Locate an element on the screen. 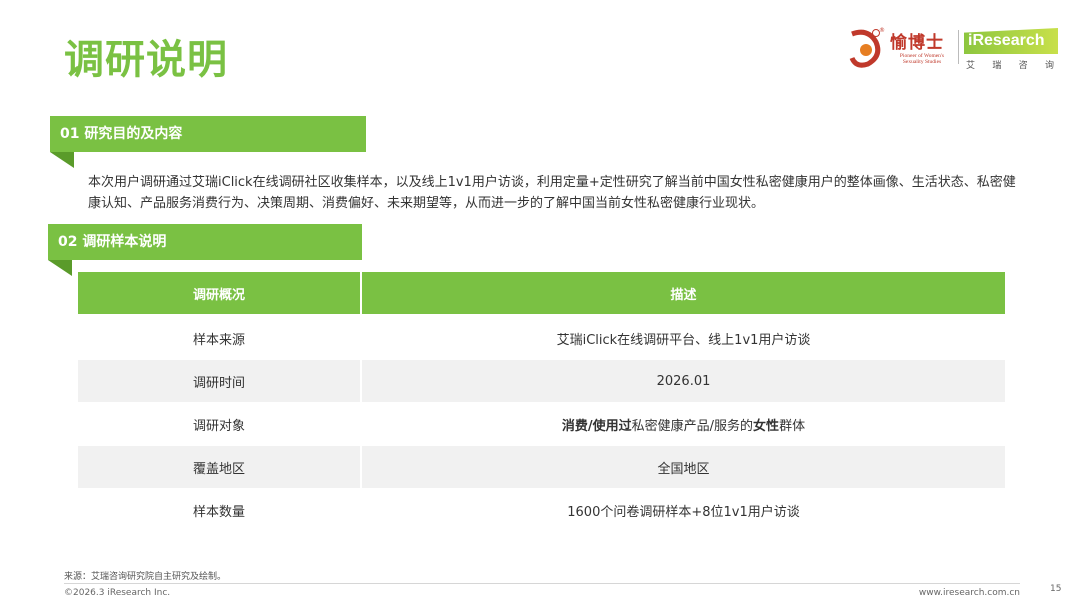 Image resolution: width=1080 pixels, height=608 pixels. table-row: 调研对象 消费/使用过 私密健康产品/服务的 女性 群体 is located at coordinates (541, 424).